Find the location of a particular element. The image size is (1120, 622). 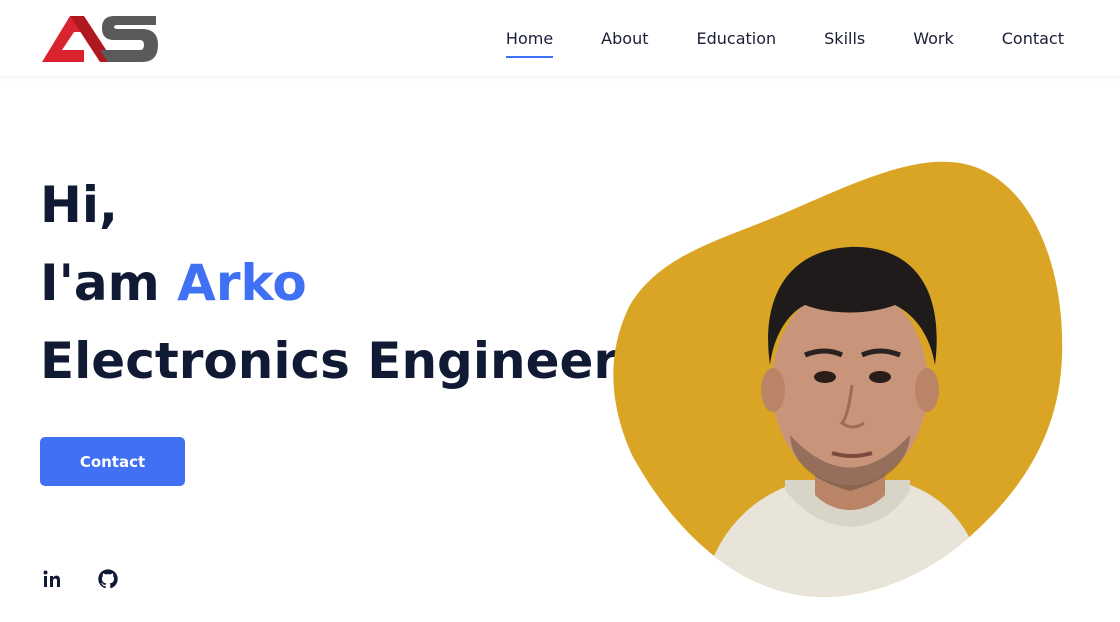

hero-name: Arko is located at coordinates (242, 283).